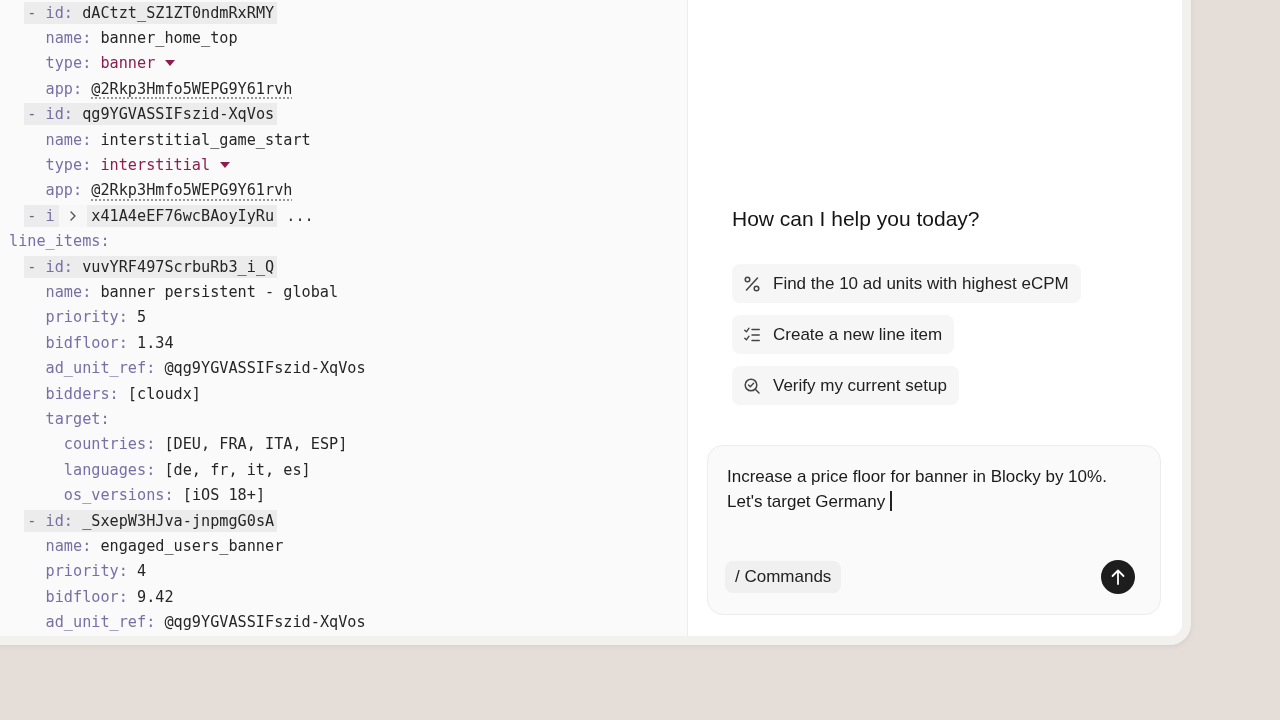 Image resolution: width=1280 pixels, height=720 pixels. What do you see at coordinates (752, 334) in the screenshot?
I see `checklist-icon` at bounding box center [752, 334].